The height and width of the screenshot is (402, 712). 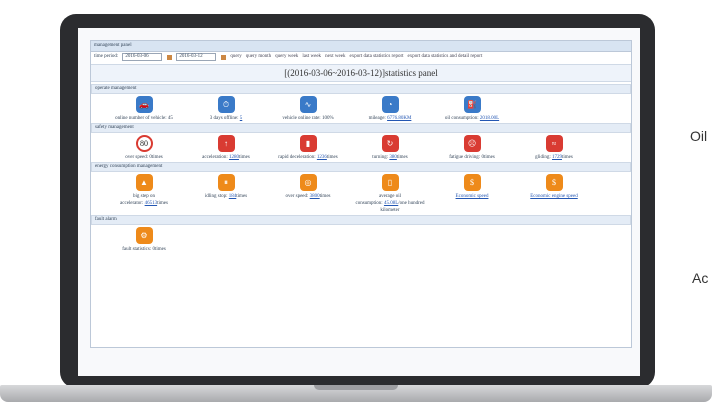 What do you see at coordinates (390, 143) in the screenshot?
I see `turning-icon: ↻` at bounding box center [390, 143].